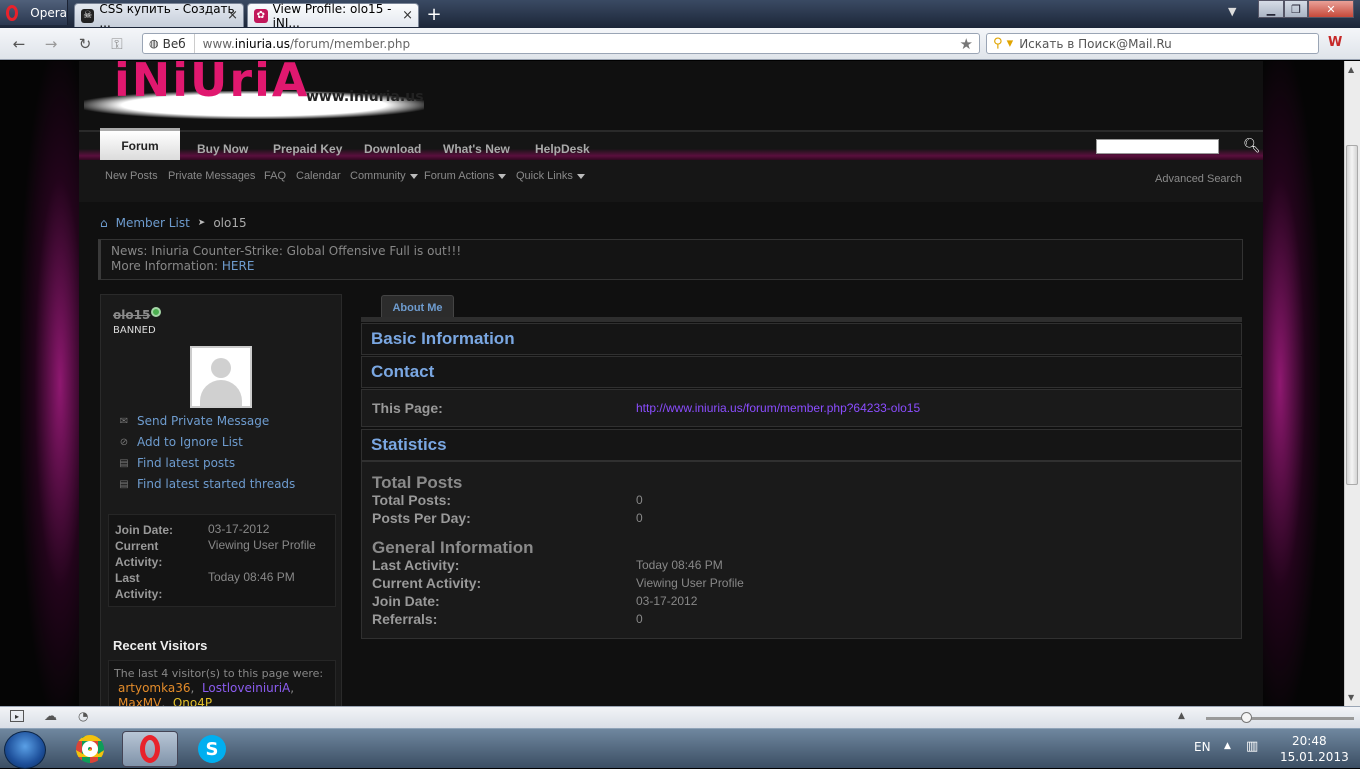 Image resolution: width=1360 pixels, height=769 pixels. I want to click on nav-helpdesk: HelpDesk, so click(562, 149).